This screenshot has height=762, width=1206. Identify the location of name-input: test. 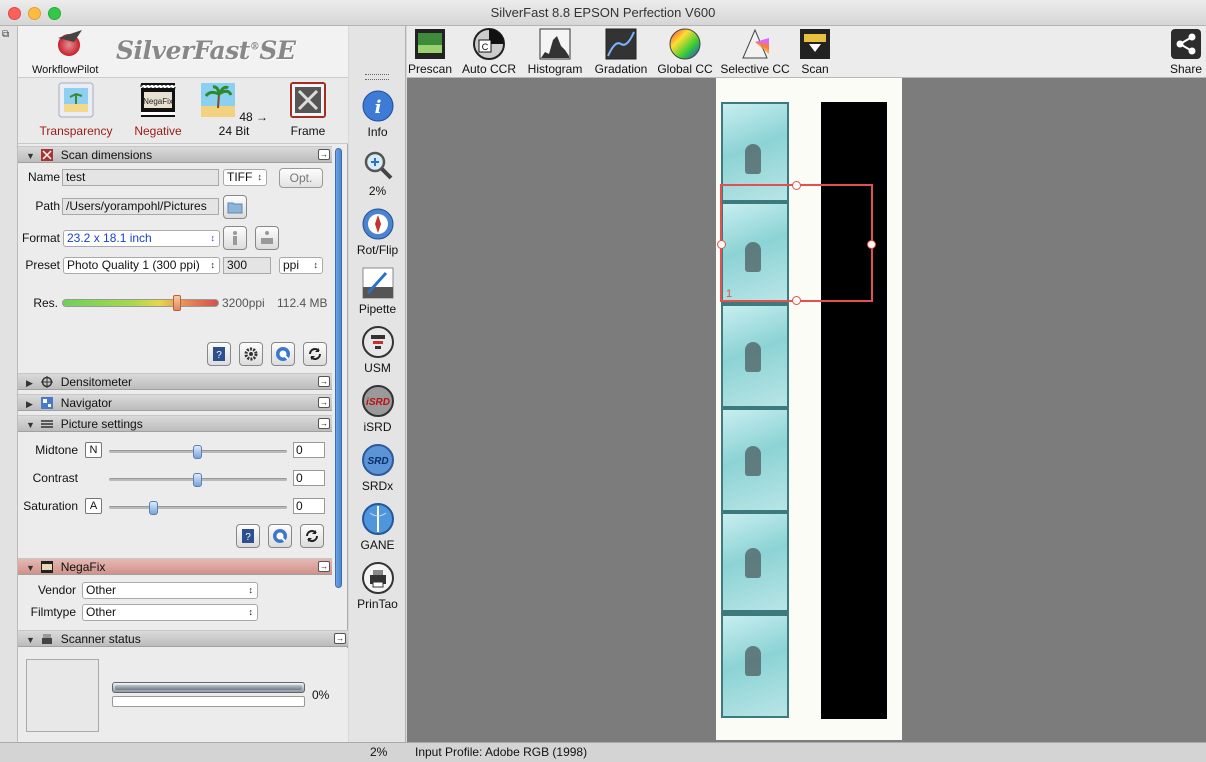
(140, 177).